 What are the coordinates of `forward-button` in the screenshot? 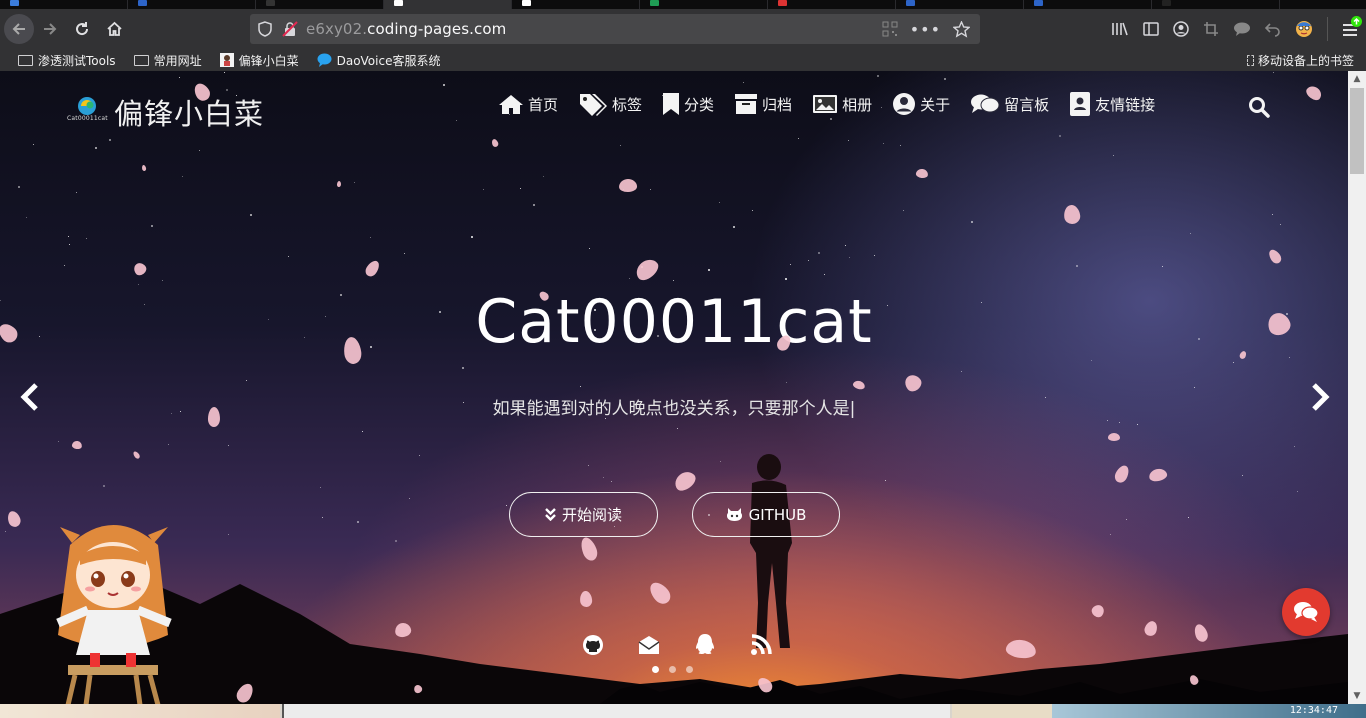 It's located at (50, 29).